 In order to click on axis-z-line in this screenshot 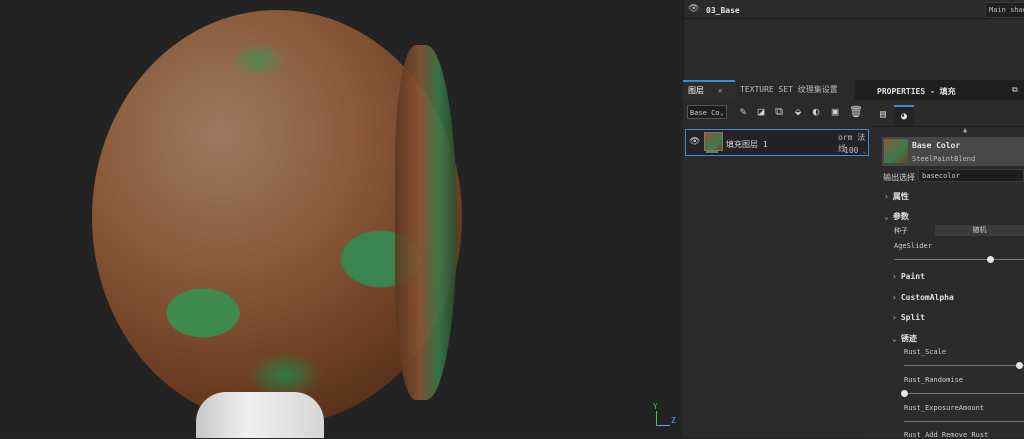, I will do `click(663, 425)`.